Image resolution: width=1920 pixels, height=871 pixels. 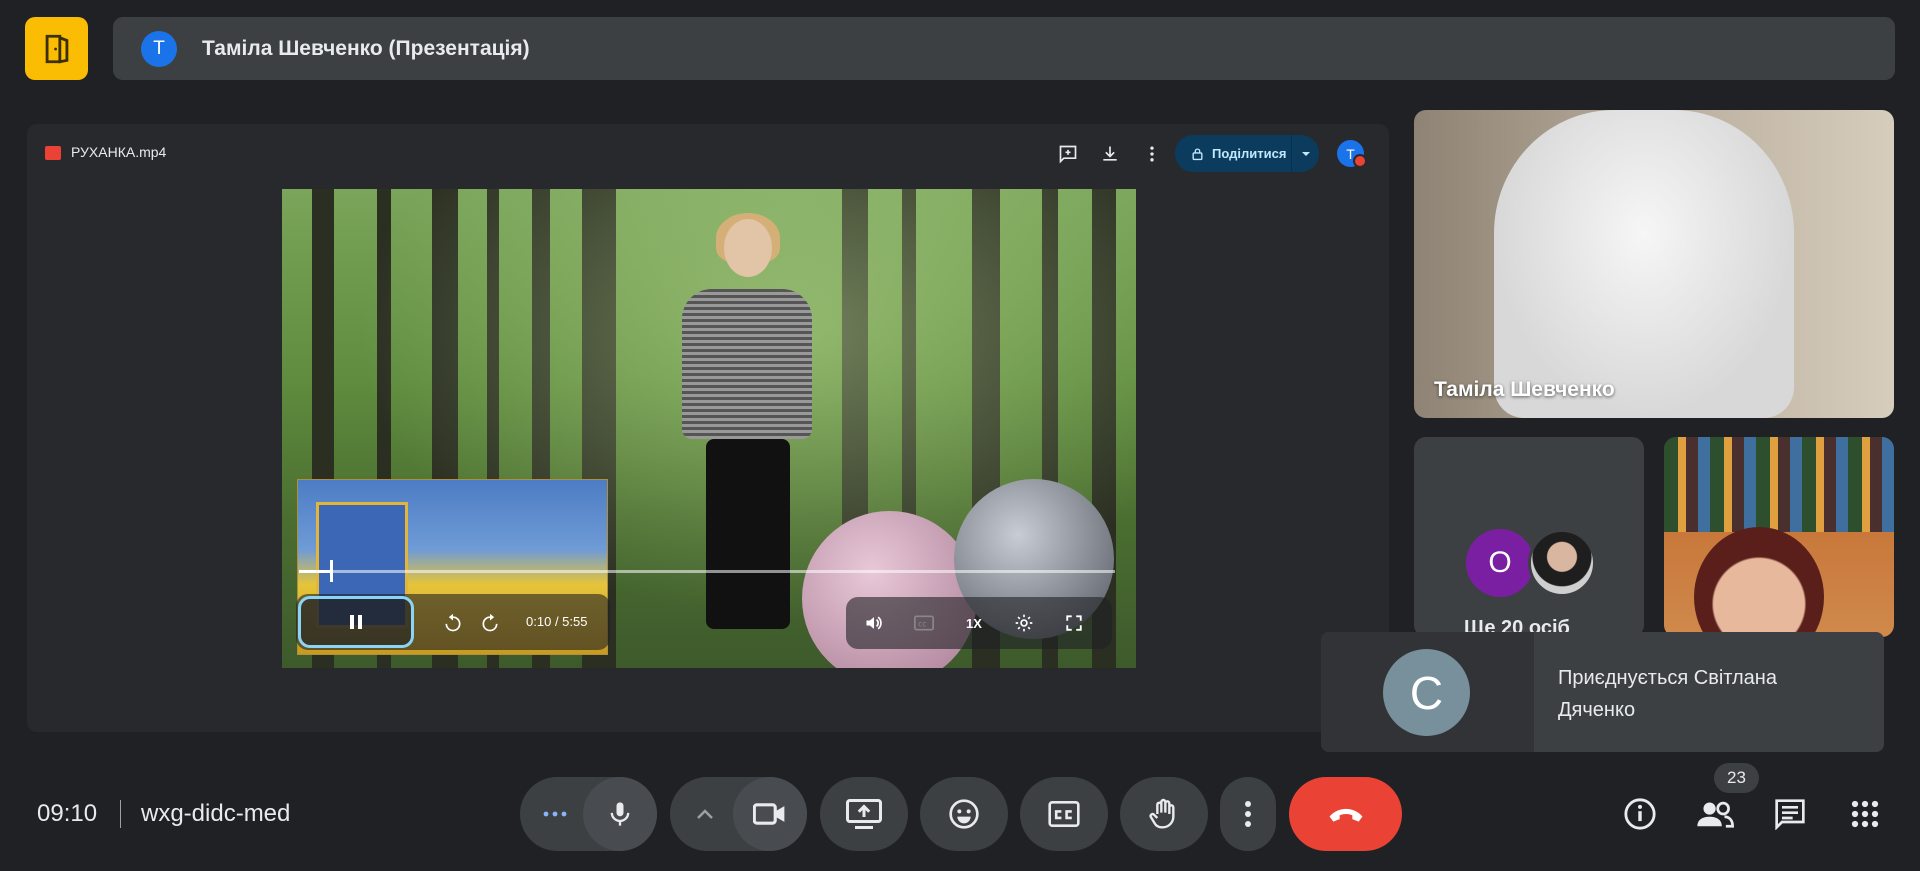 I want to click on people-button, so click(x=1715, y=814).